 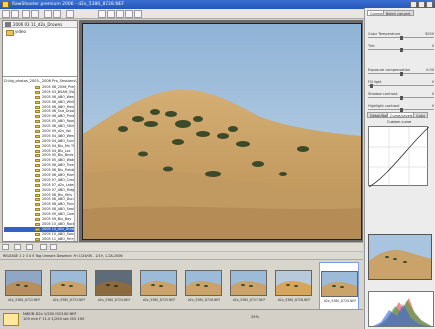 I want to click on close-button, so click(x=429, y=4).